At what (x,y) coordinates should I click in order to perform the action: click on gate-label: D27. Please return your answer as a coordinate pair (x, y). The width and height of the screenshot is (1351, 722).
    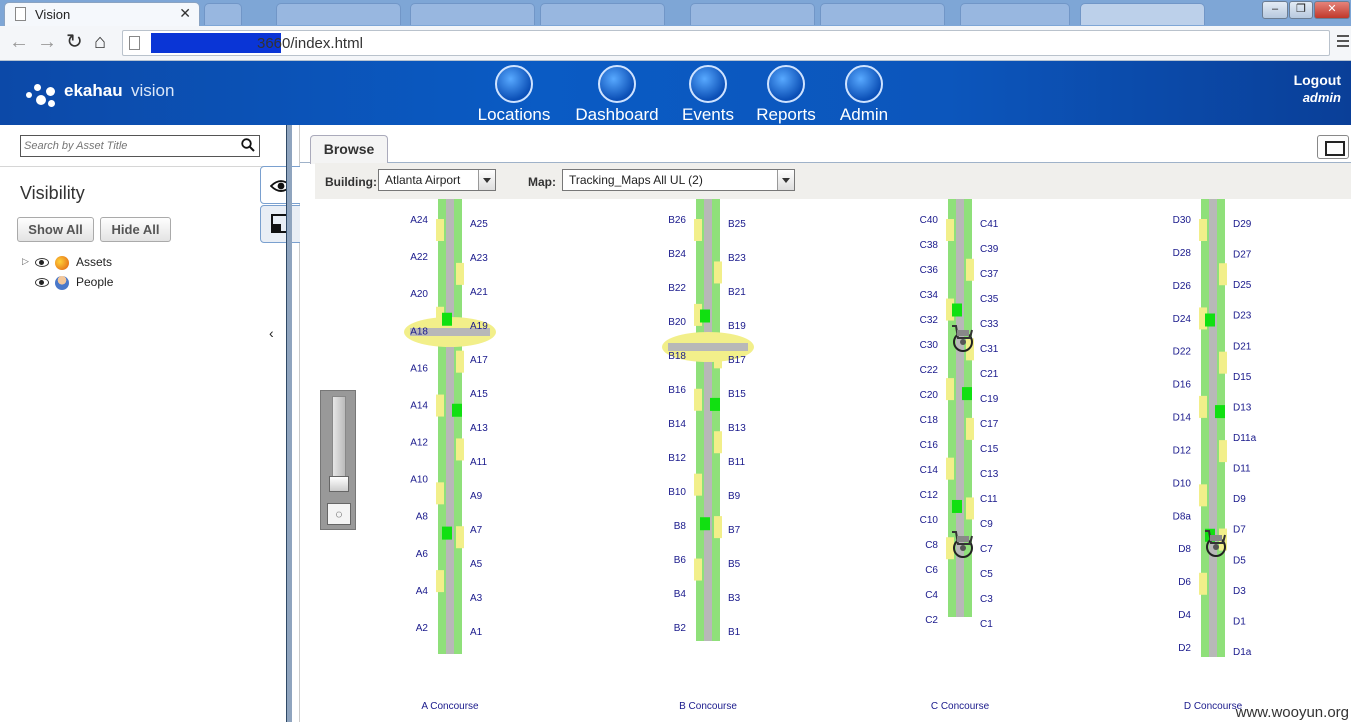
    Looking at the image, I should click on (1242, 255).